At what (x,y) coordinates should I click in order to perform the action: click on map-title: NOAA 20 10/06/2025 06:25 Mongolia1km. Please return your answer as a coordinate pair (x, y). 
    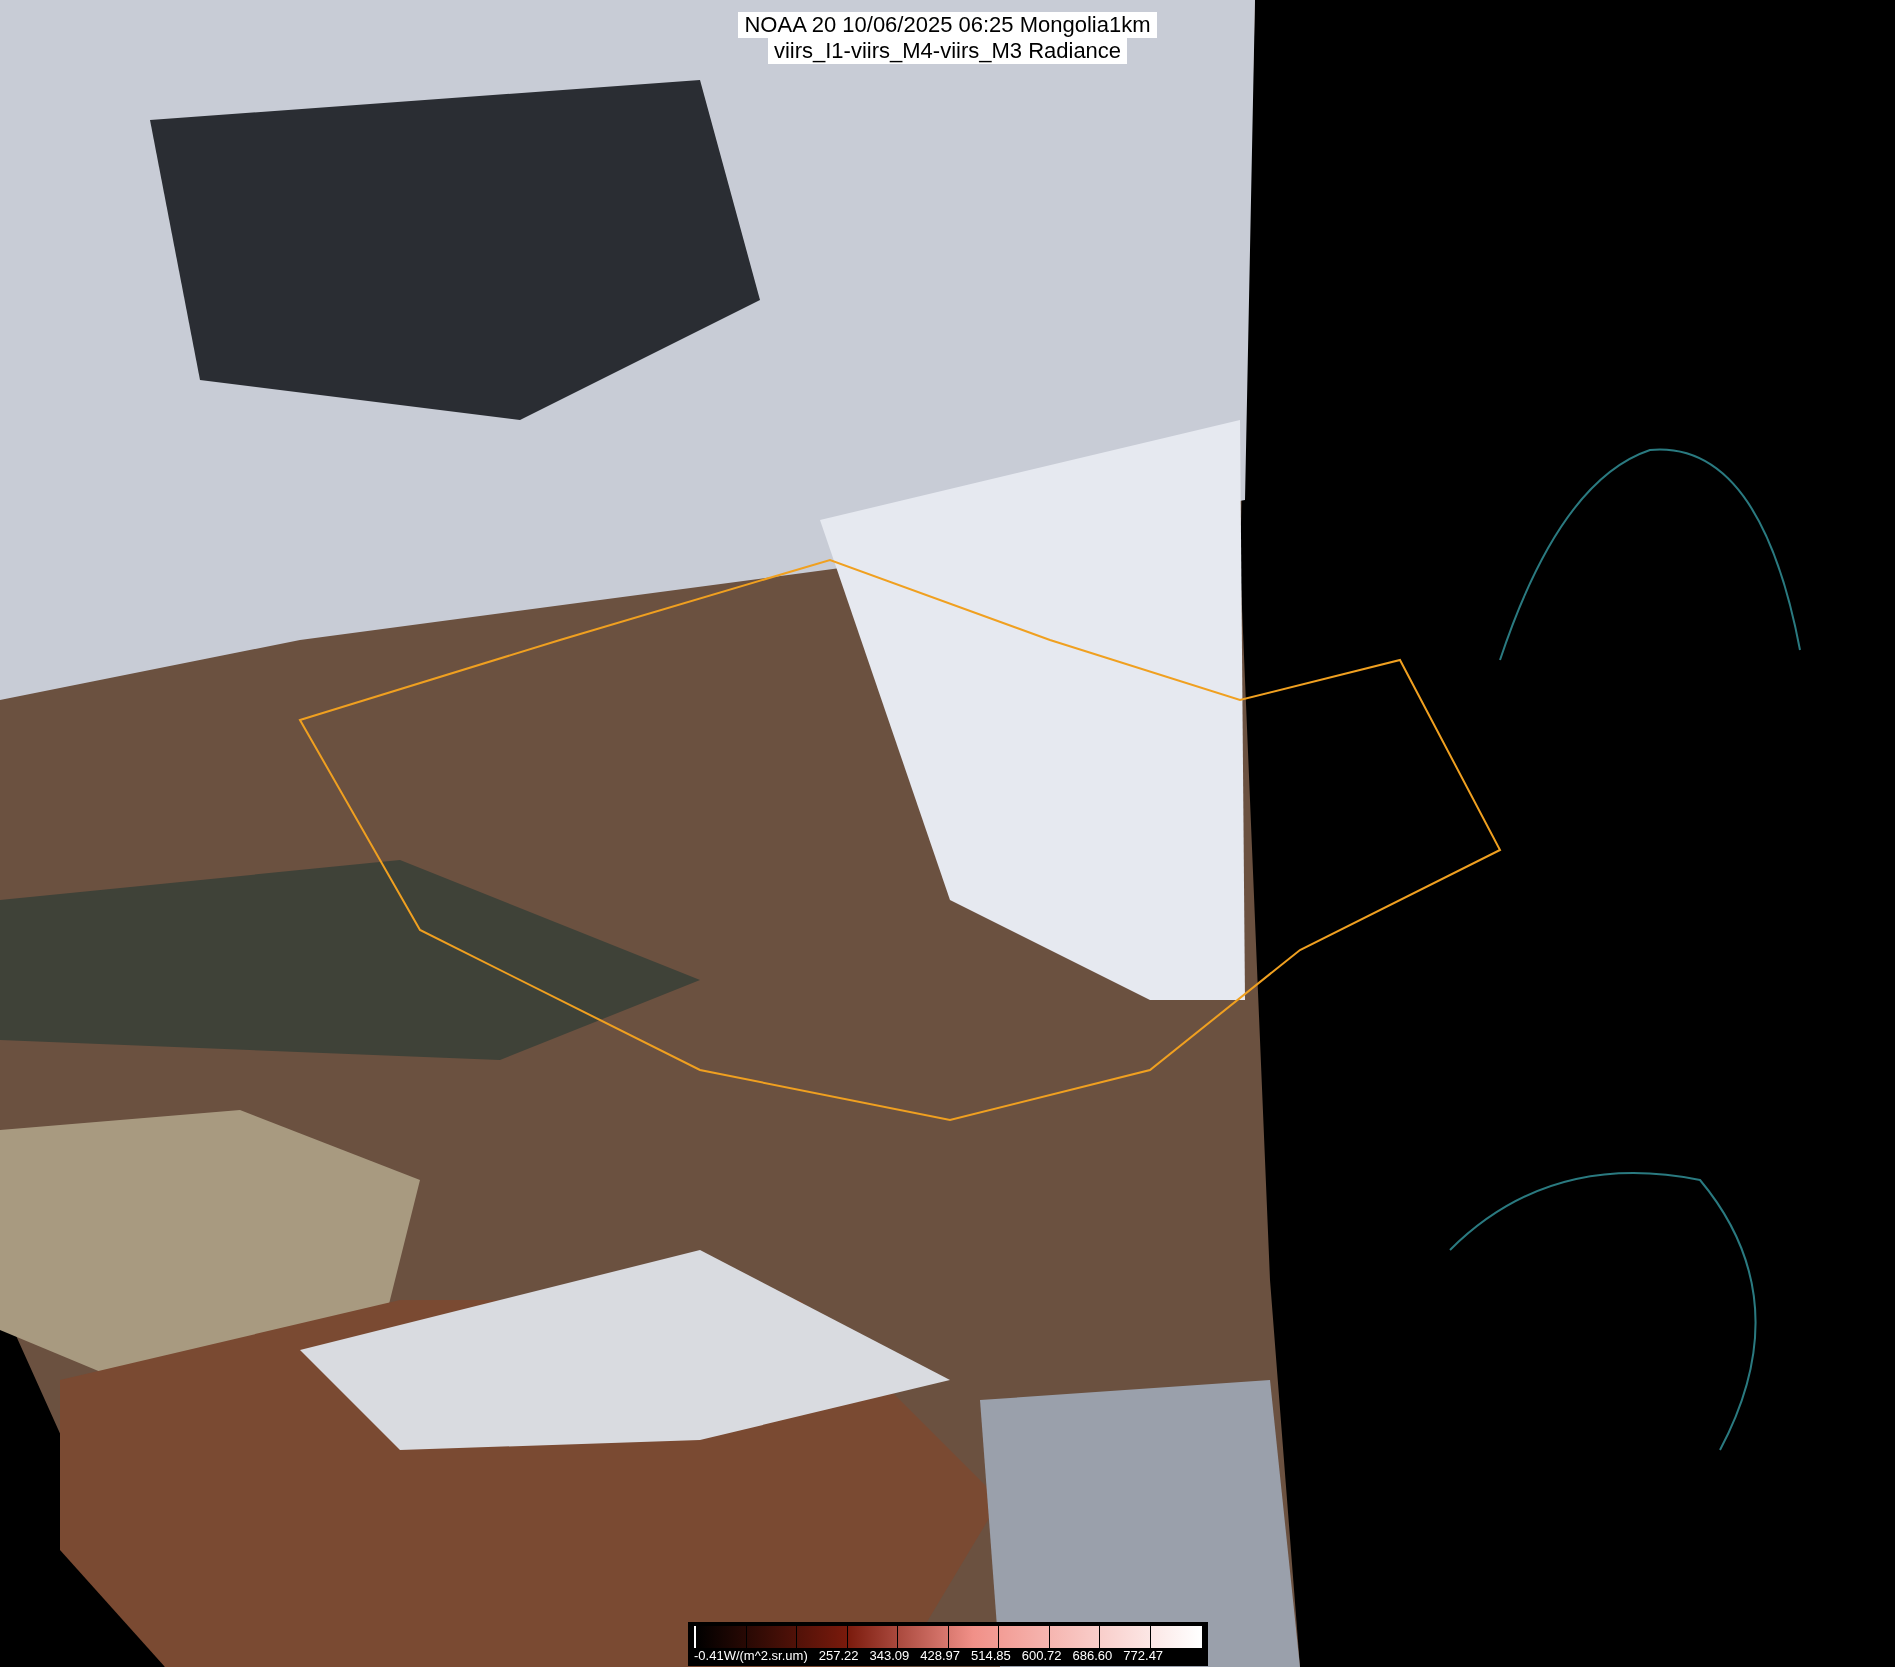
    Looking at the image, I should click on (947, 25).